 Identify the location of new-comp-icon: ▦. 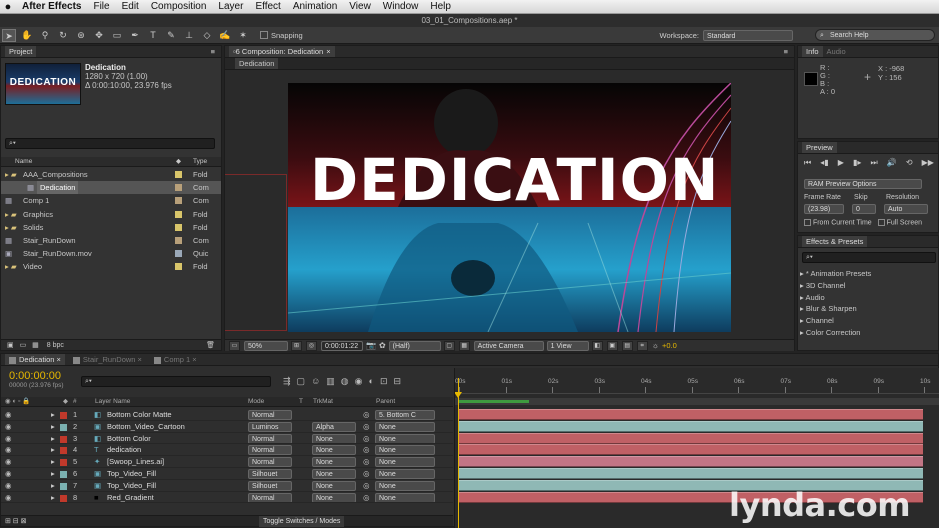
(35, 345).